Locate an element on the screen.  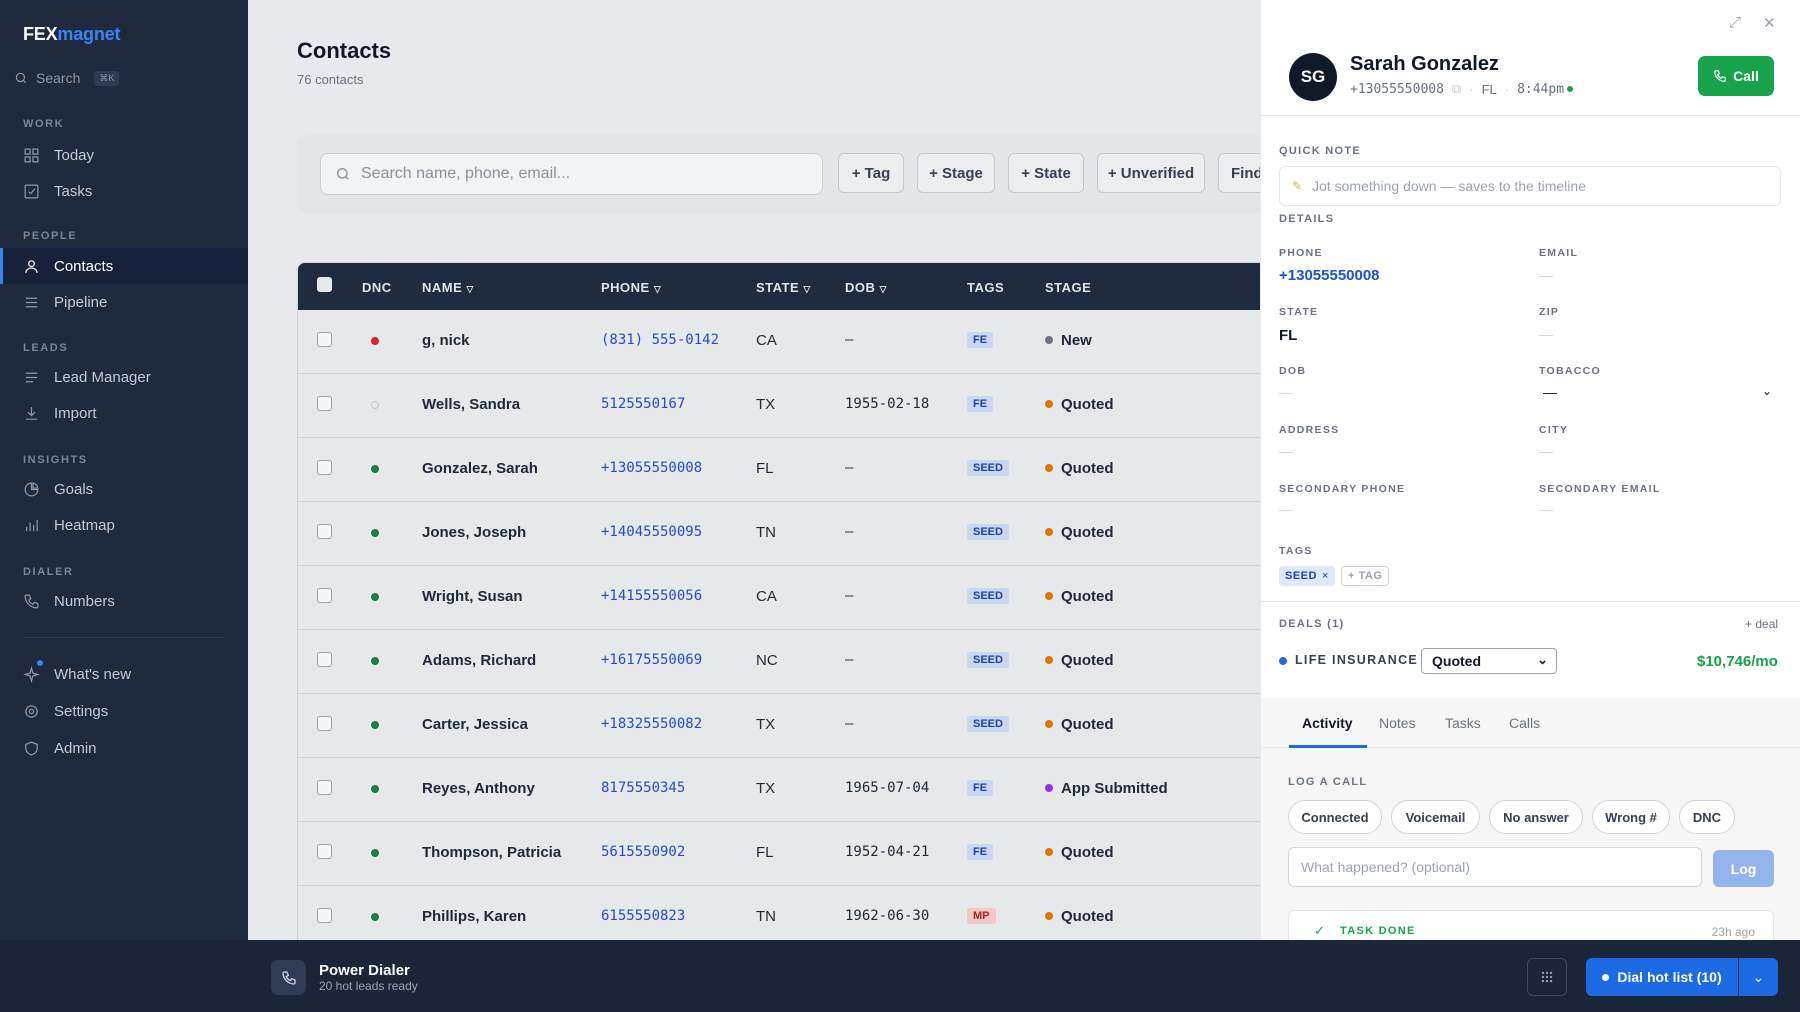
tab-tasks: Tasks is located at coordinates (1463, 723).